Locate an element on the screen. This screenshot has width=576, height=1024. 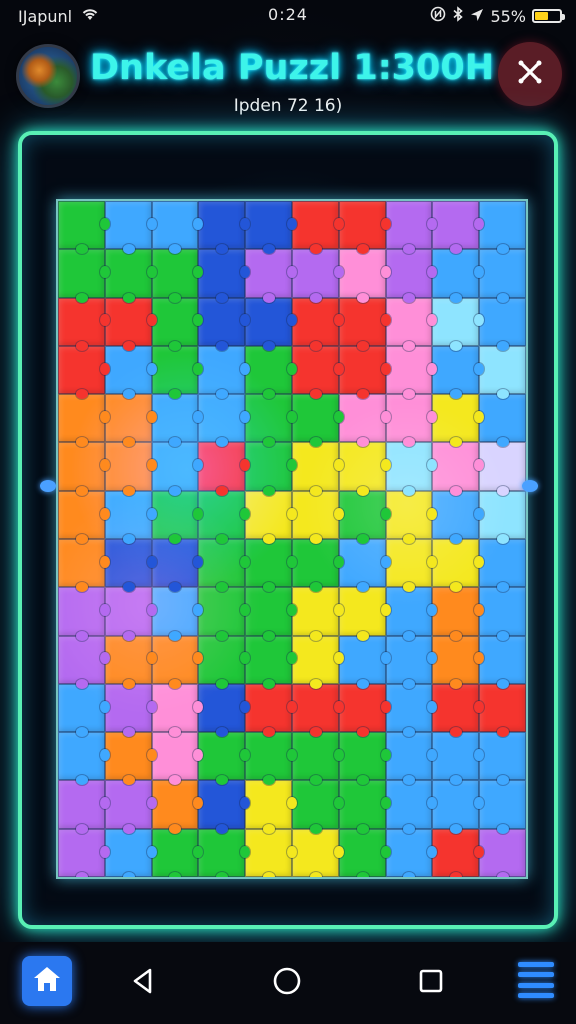
back-button is located at coordinates (143, 981).